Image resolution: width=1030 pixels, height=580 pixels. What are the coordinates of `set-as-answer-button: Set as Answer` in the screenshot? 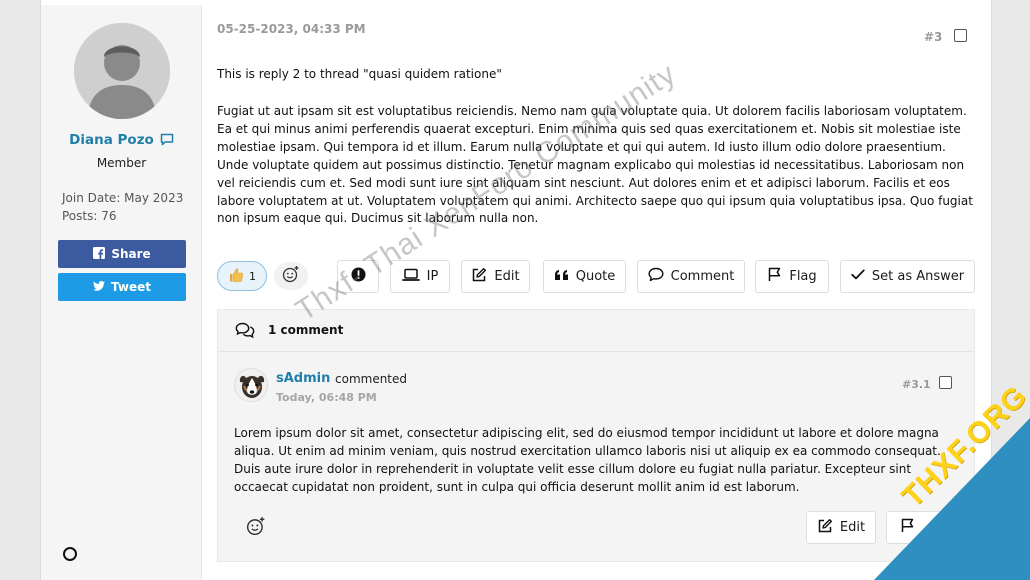 It's located at (907, 276).